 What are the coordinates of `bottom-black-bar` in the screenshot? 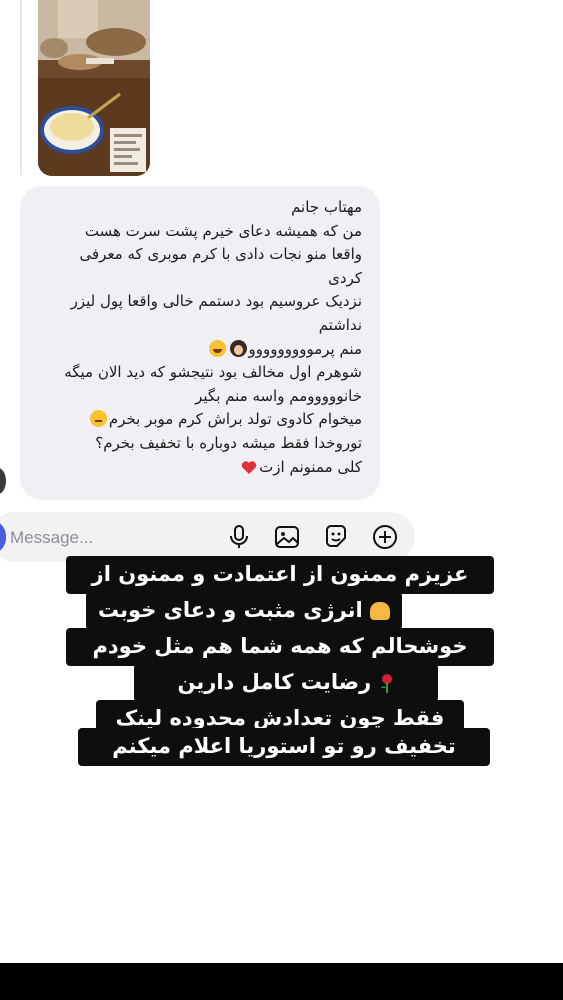 It's located at (281, 981).